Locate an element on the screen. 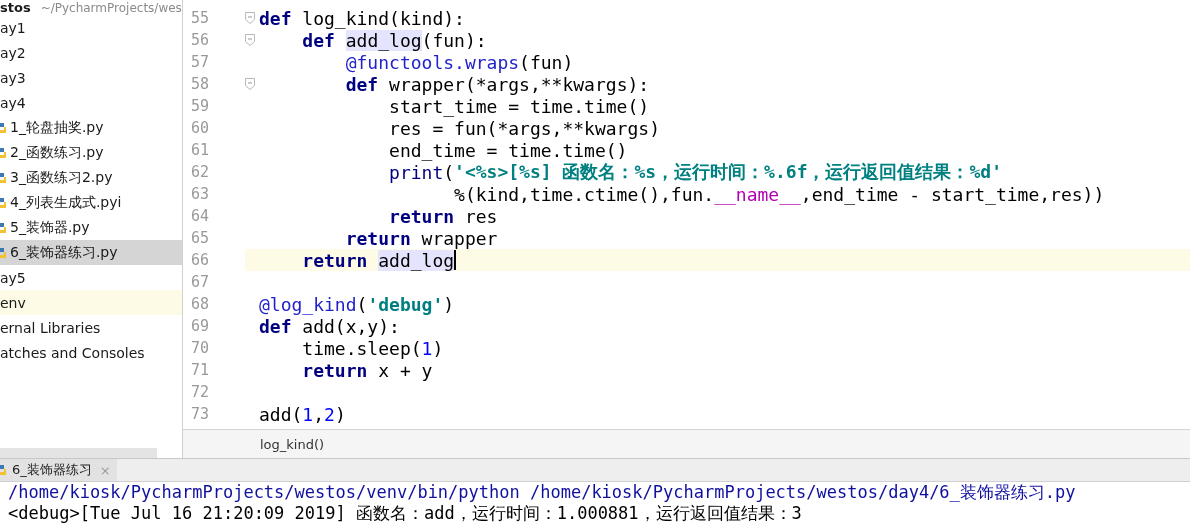  project-path: ~/PycharmProjects/wes is located at coordinates (111, 7).